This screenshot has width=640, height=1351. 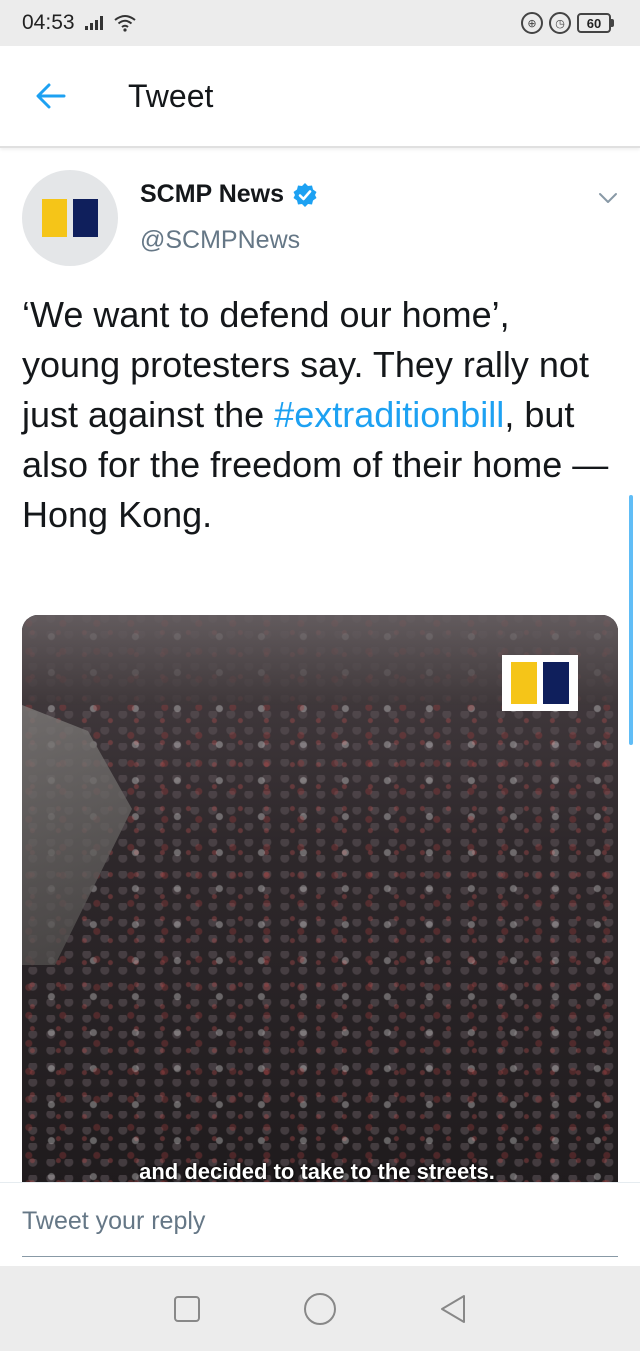 I want to click on circle-icon, so click(x=319, y=1308).